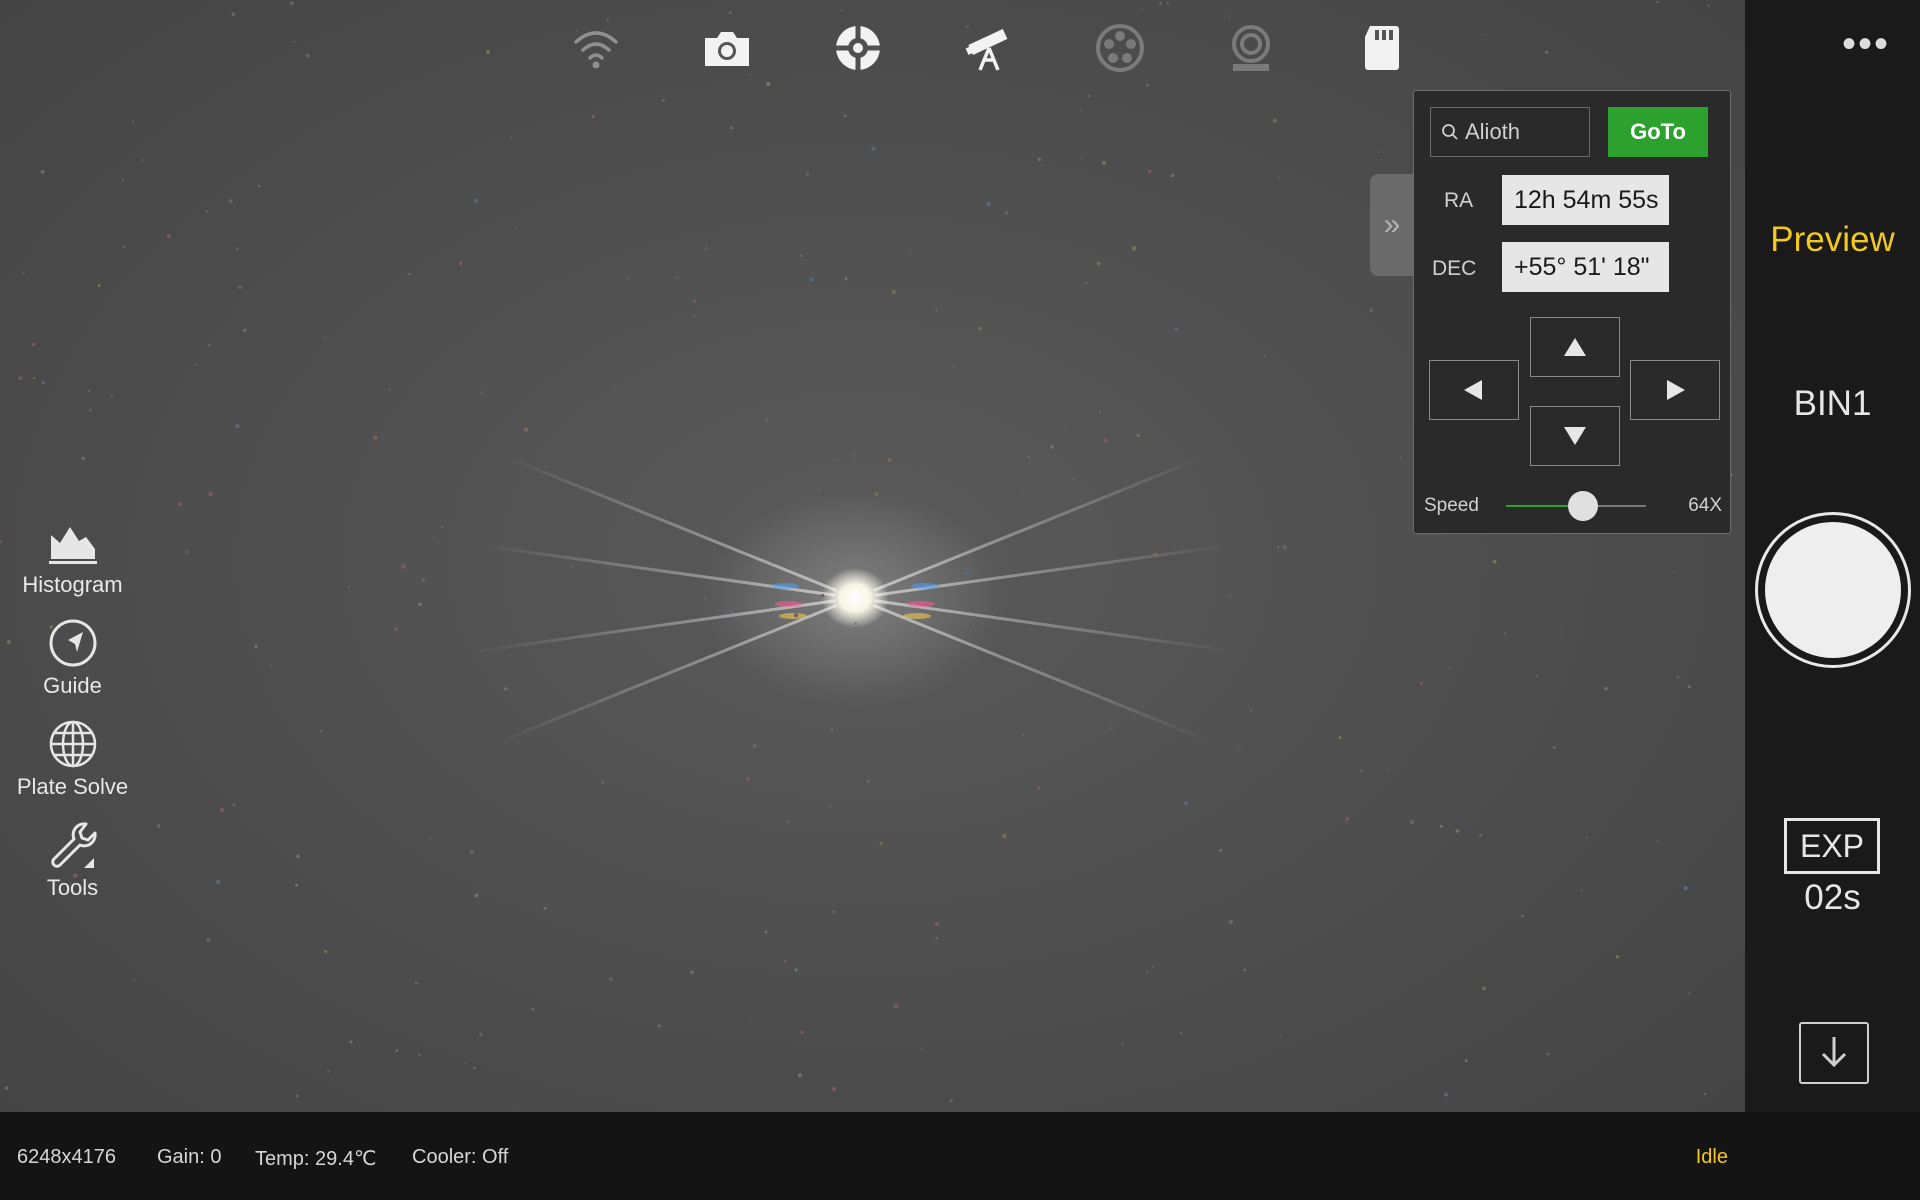 The height and width of the screenshot is (1200, 1920). What do you see at coordinates (1834, 1053) in the screenshot?
I see `download-button` at bounding box center [1834, 1053].